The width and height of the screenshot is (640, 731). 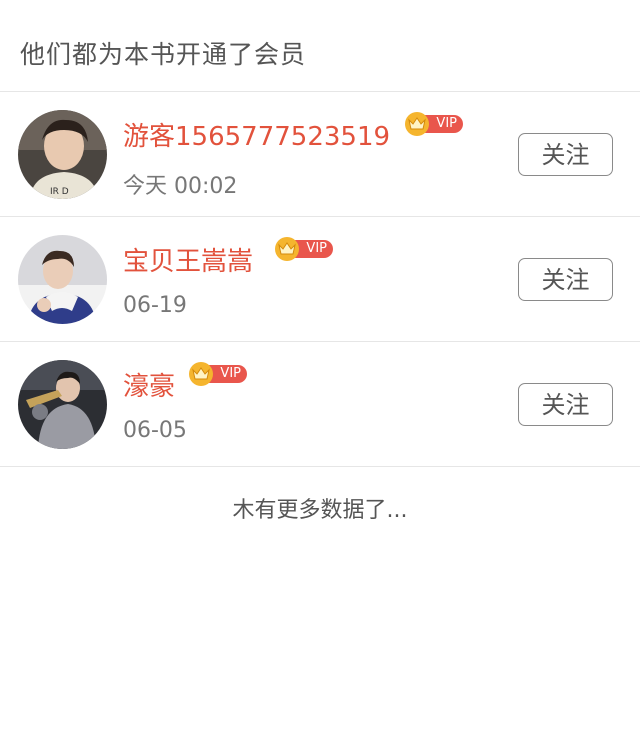 What do you see at coordinates (155, 305) in the screenshot?
I see `member-date: 06-19` at bounding box center [155, 305].